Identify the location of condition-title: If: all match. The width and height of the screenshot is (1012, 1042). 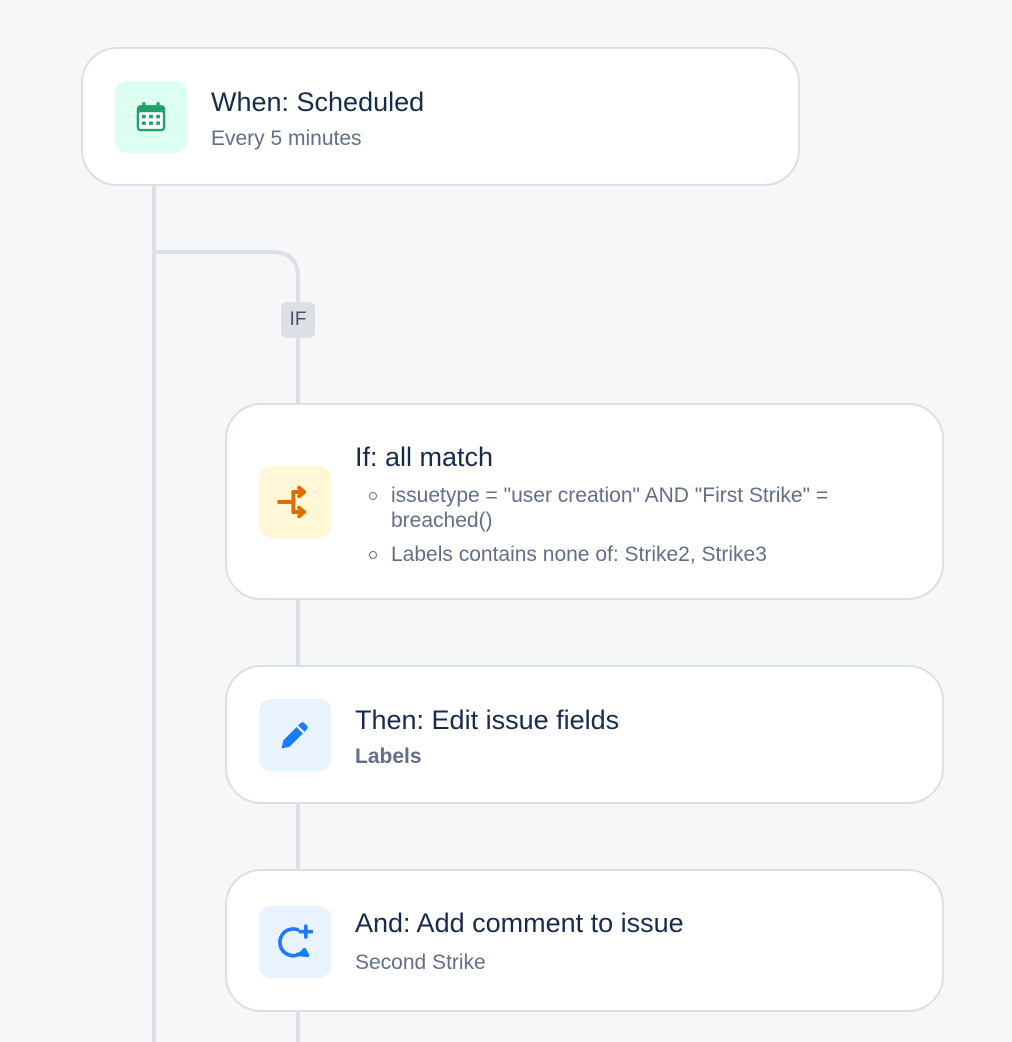
(424, 457).